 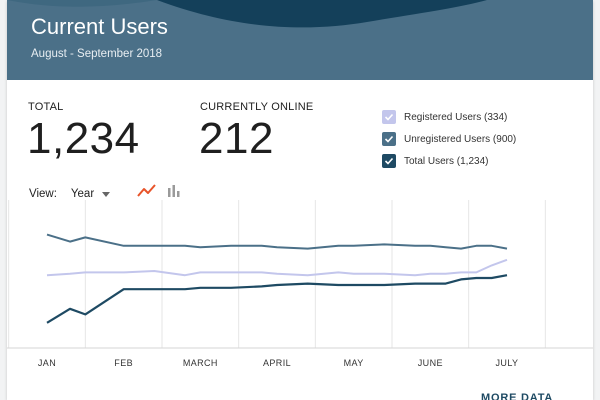 What do you see at coordinates (106, 194) in the screenshot?
I see `caret-down-icon` at bounding box center [106, 194].